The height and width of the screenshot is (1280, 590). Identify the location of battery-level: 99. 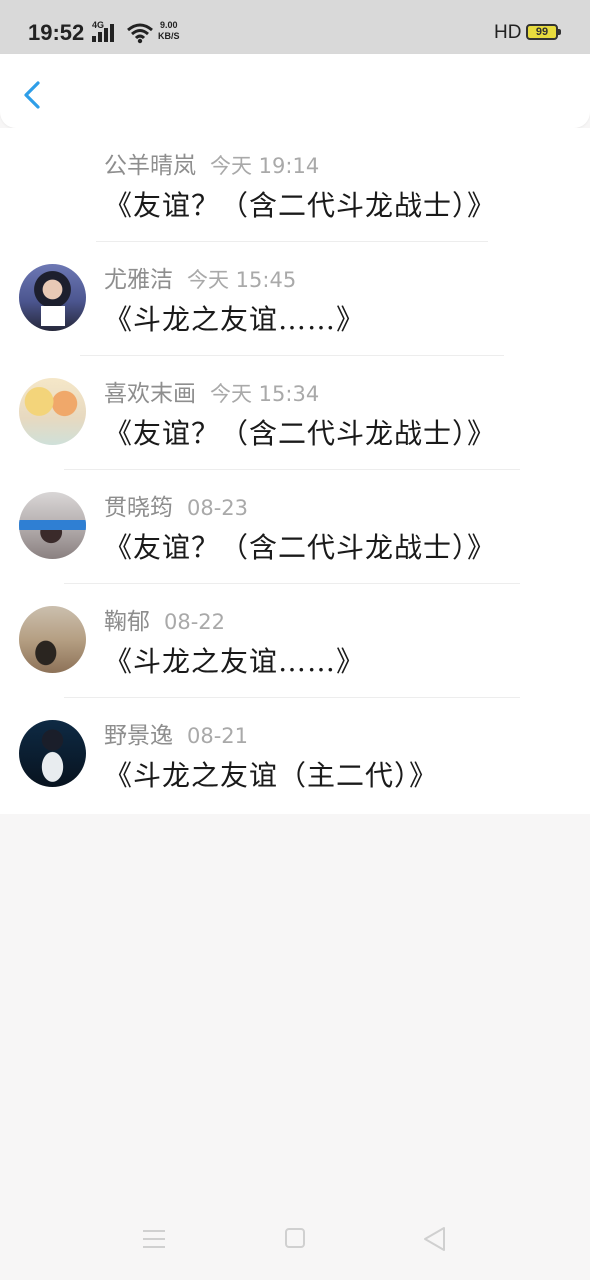
(542, 32).